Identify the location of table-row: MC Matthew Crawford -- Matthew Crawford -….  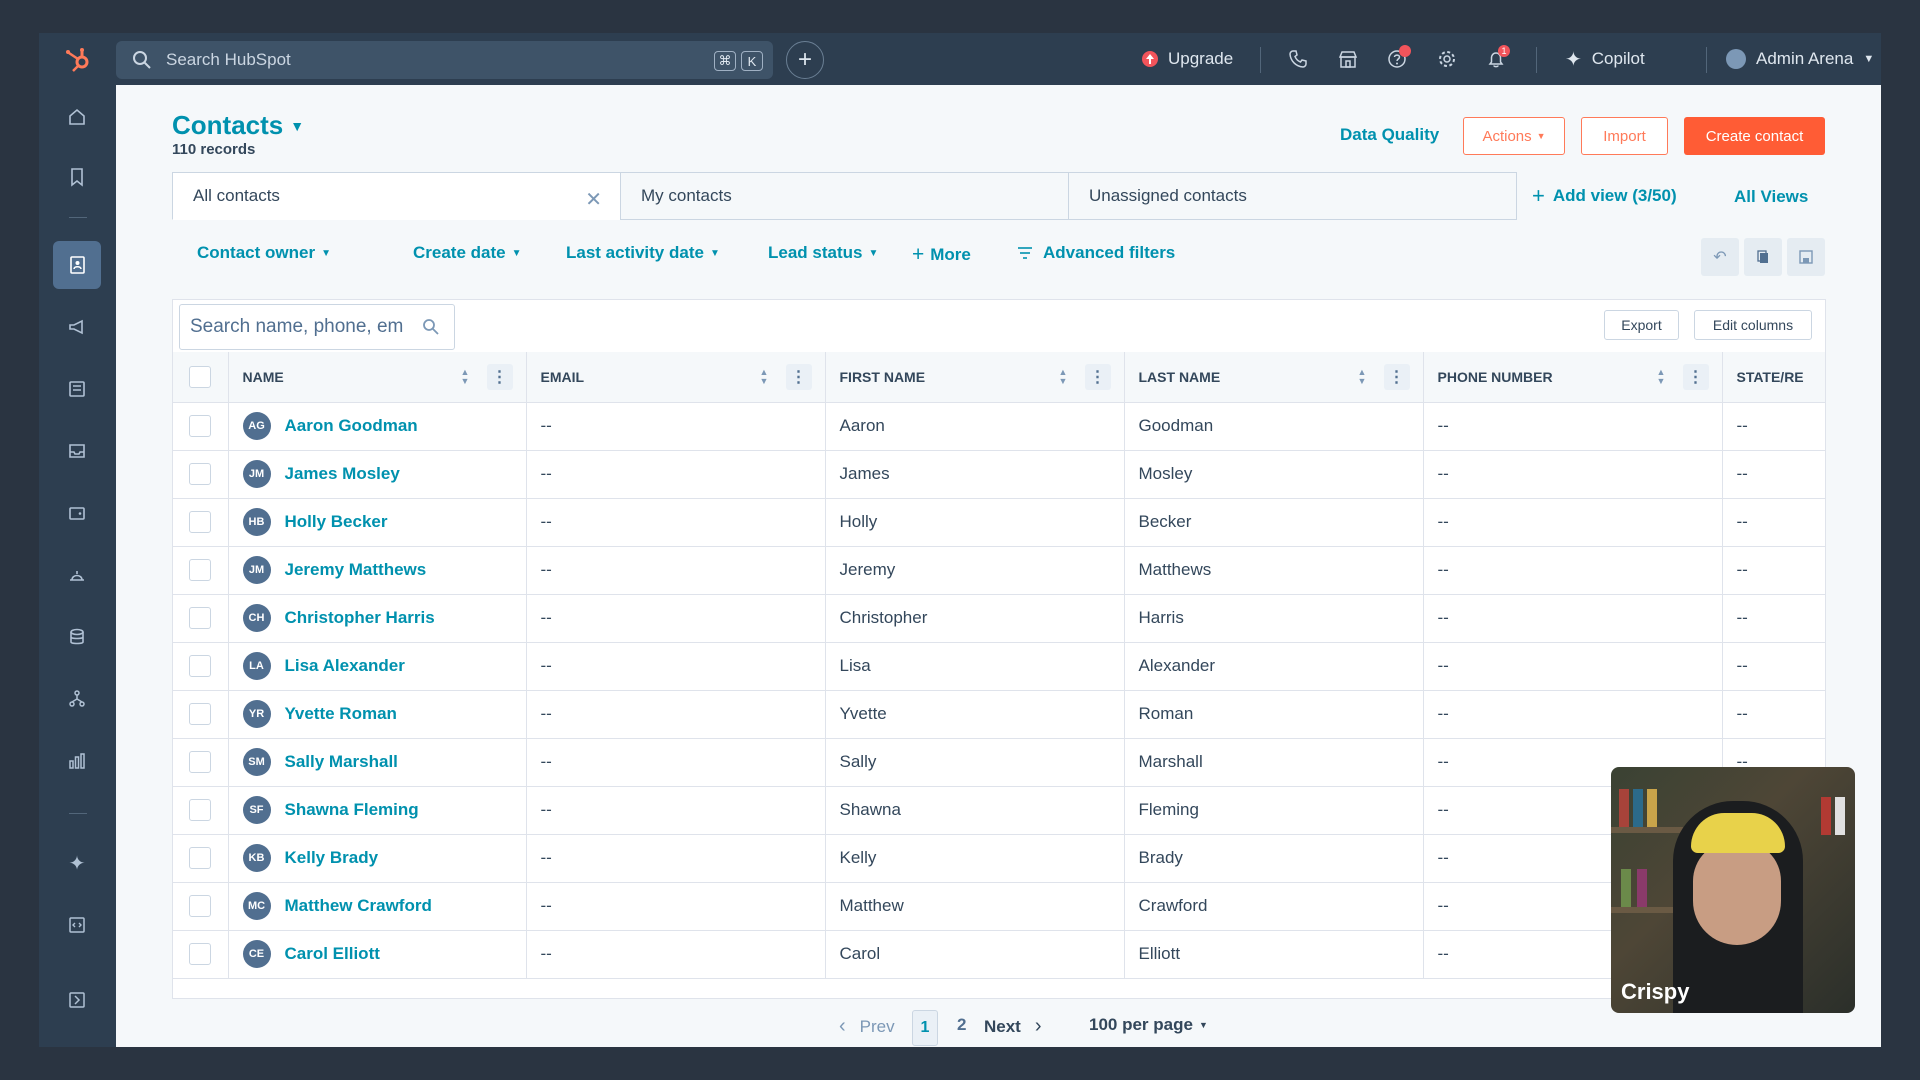
(999, 906).